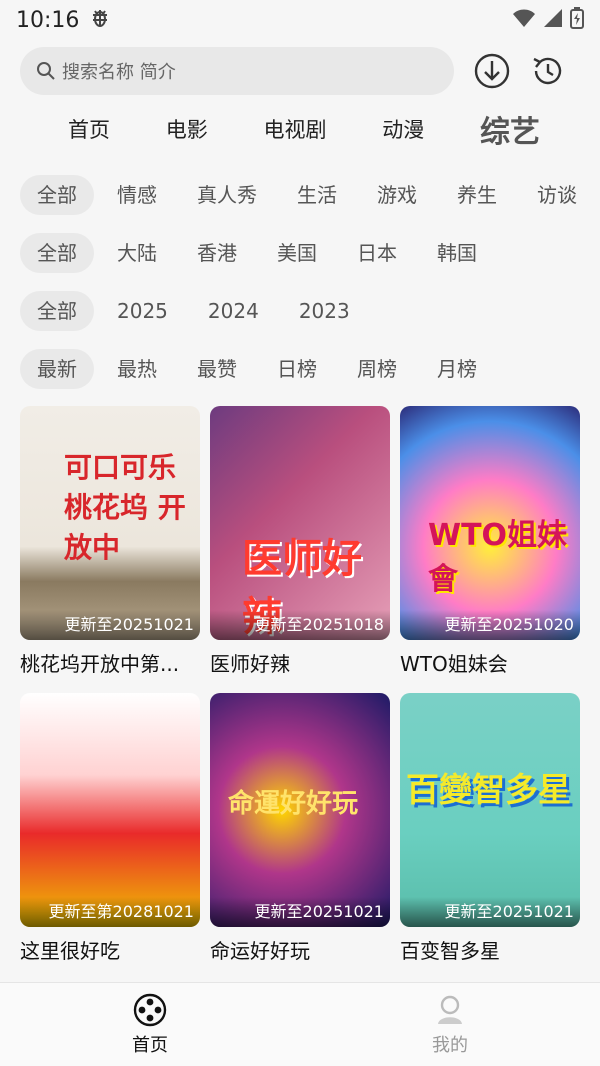 The image size is (600, 1066). Describe the element at coordinates (577, 20) in the screenshot. I see `battery-icon` at that location.